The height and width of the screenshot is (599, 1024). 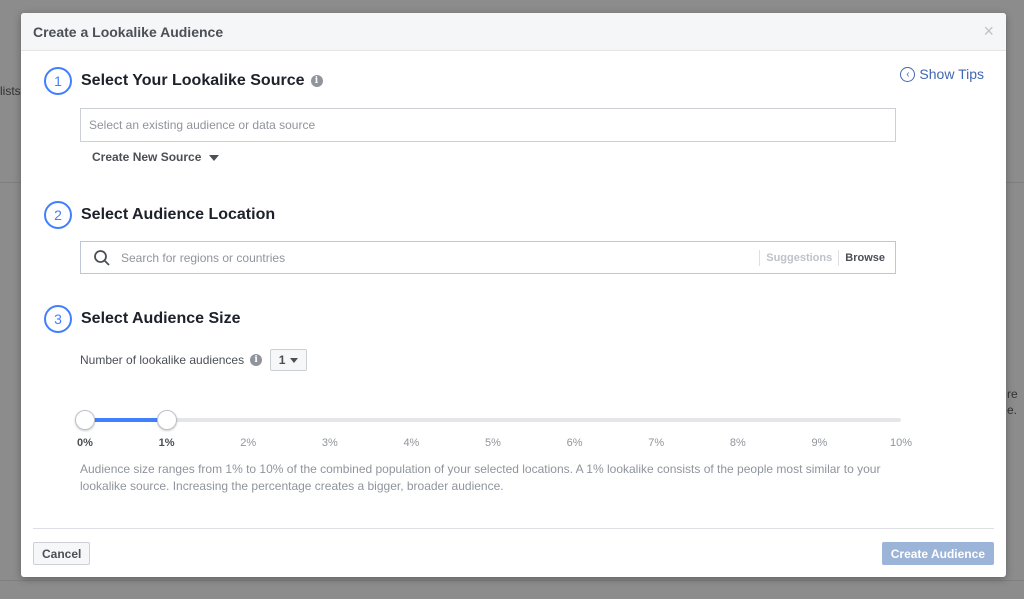 I want to click on step-1-header: 1 Select Your Lookalike Source i, so click(x=183, y=81).